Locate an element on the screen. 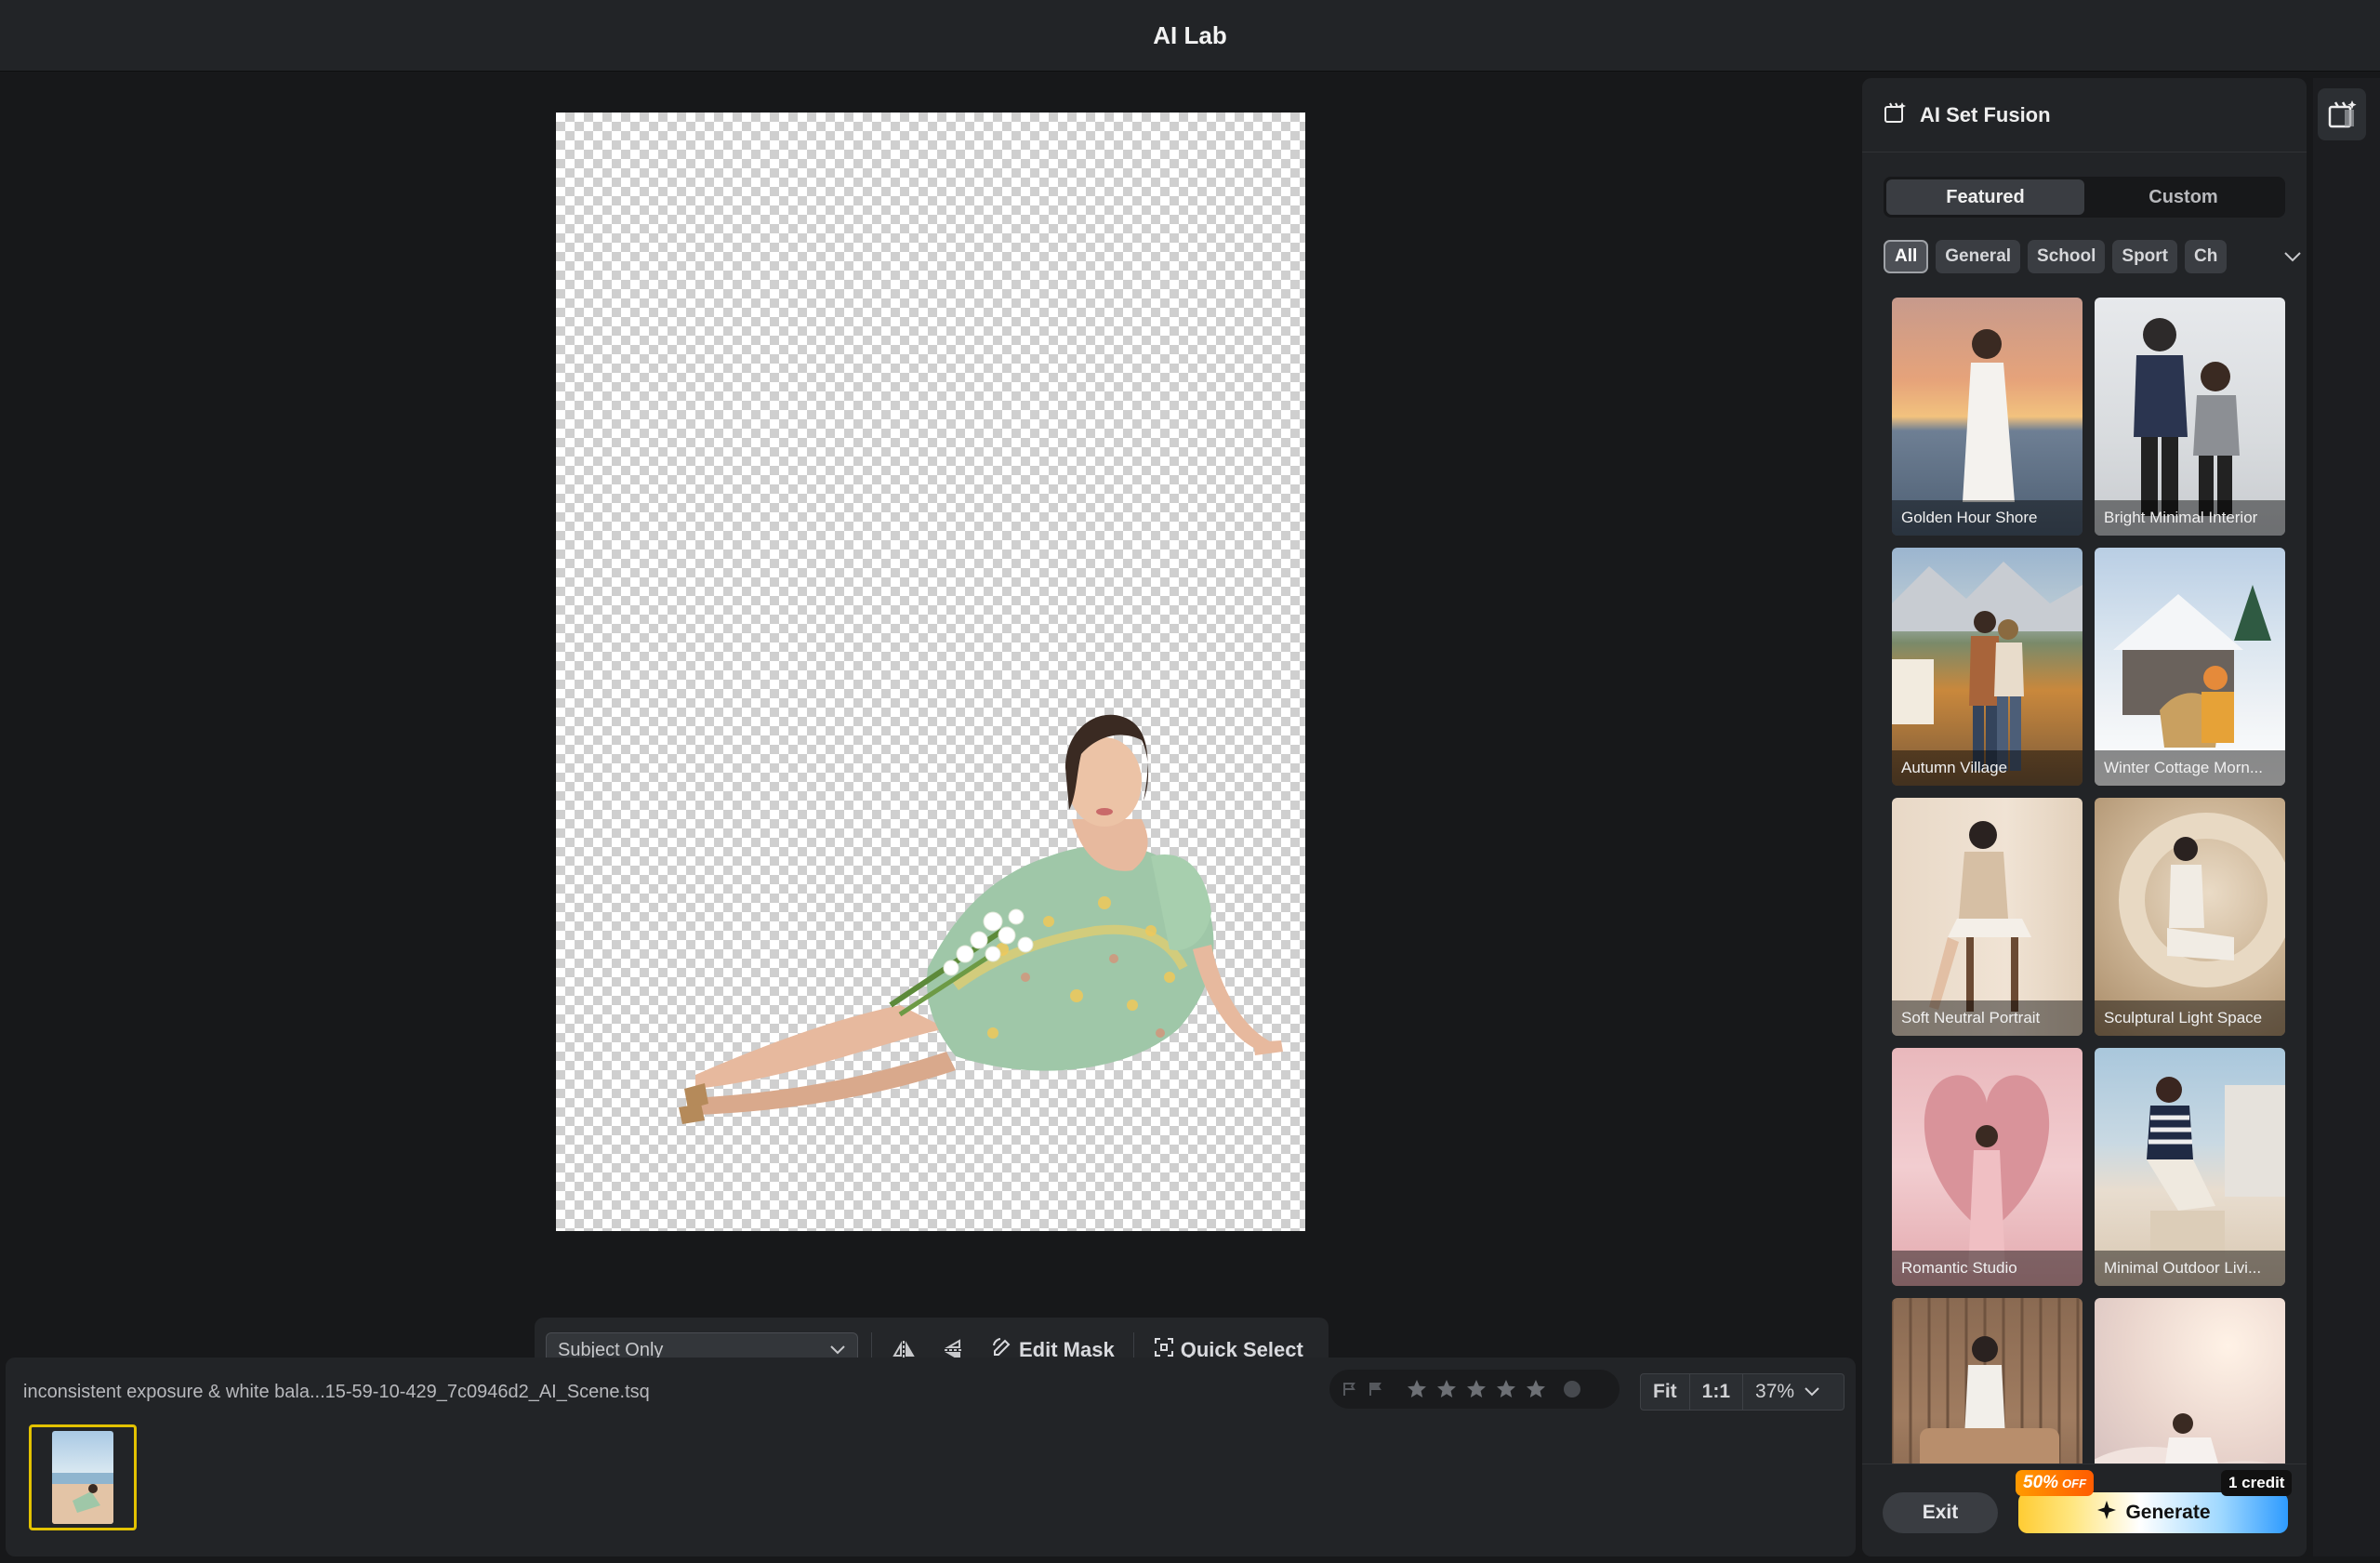 The height and width of the screenshot is (1563, 2380). zoom-controls: Fit 1:1 37% is located at coordinates (1742, 1392).